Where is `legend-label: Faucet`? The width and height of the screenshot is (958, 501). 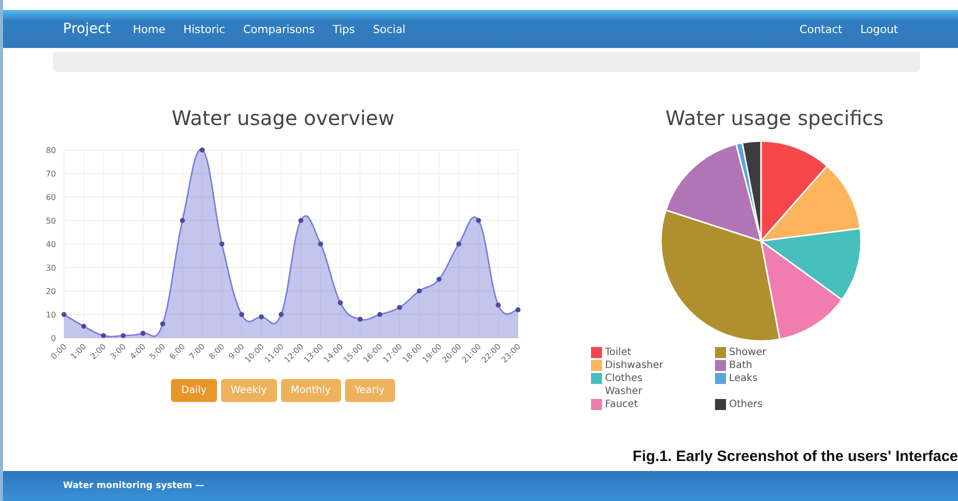 legend-label: Faucet is located at coordinates (622, 404).